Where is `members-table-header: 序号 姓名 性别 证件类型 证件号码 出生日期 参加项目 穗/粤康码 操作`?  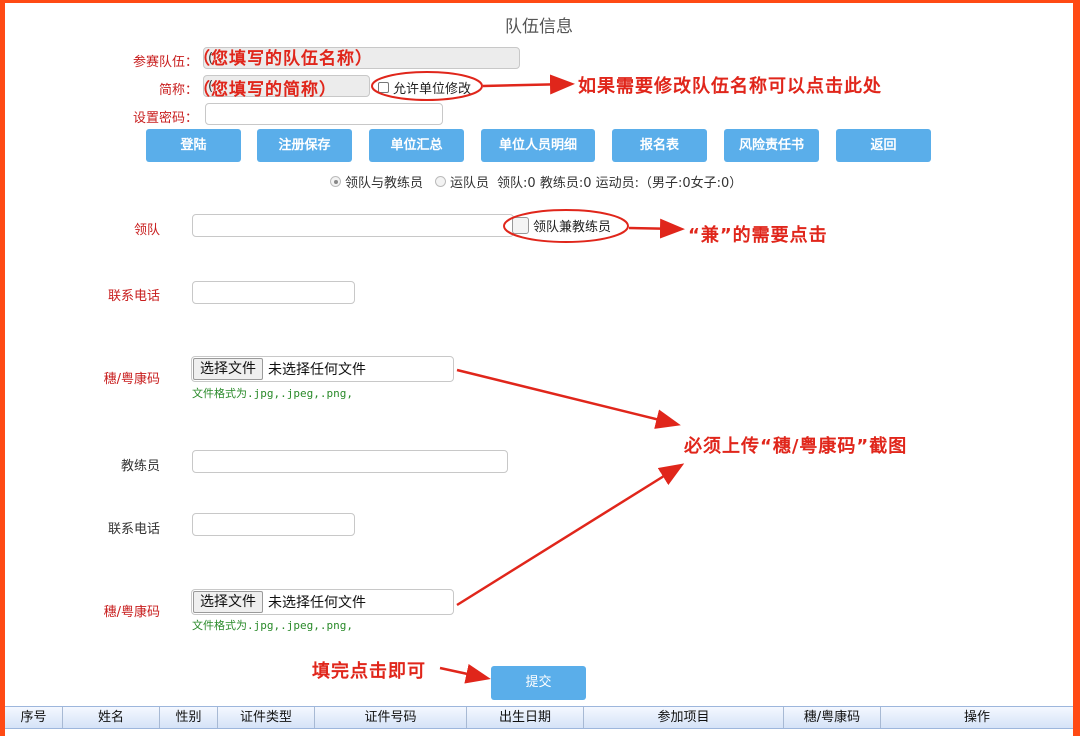 members-table-header: 序号 姓名 性别 证件类型 证件号码 出生日期 参加项目 穗/粤康码 操作 is located at coordinates (539, 717).